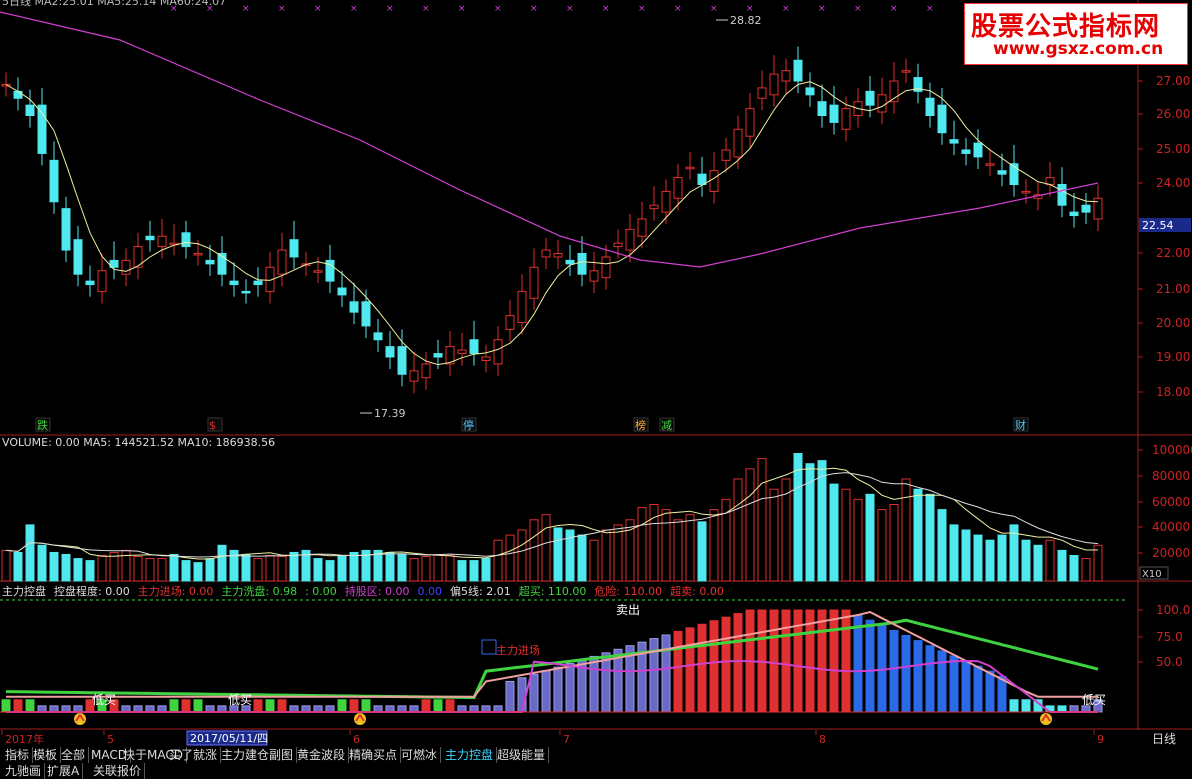  Describe the element at coordinates (24, 771) in the screenshot. I see `bottom-tab: 九驰画` at that location.